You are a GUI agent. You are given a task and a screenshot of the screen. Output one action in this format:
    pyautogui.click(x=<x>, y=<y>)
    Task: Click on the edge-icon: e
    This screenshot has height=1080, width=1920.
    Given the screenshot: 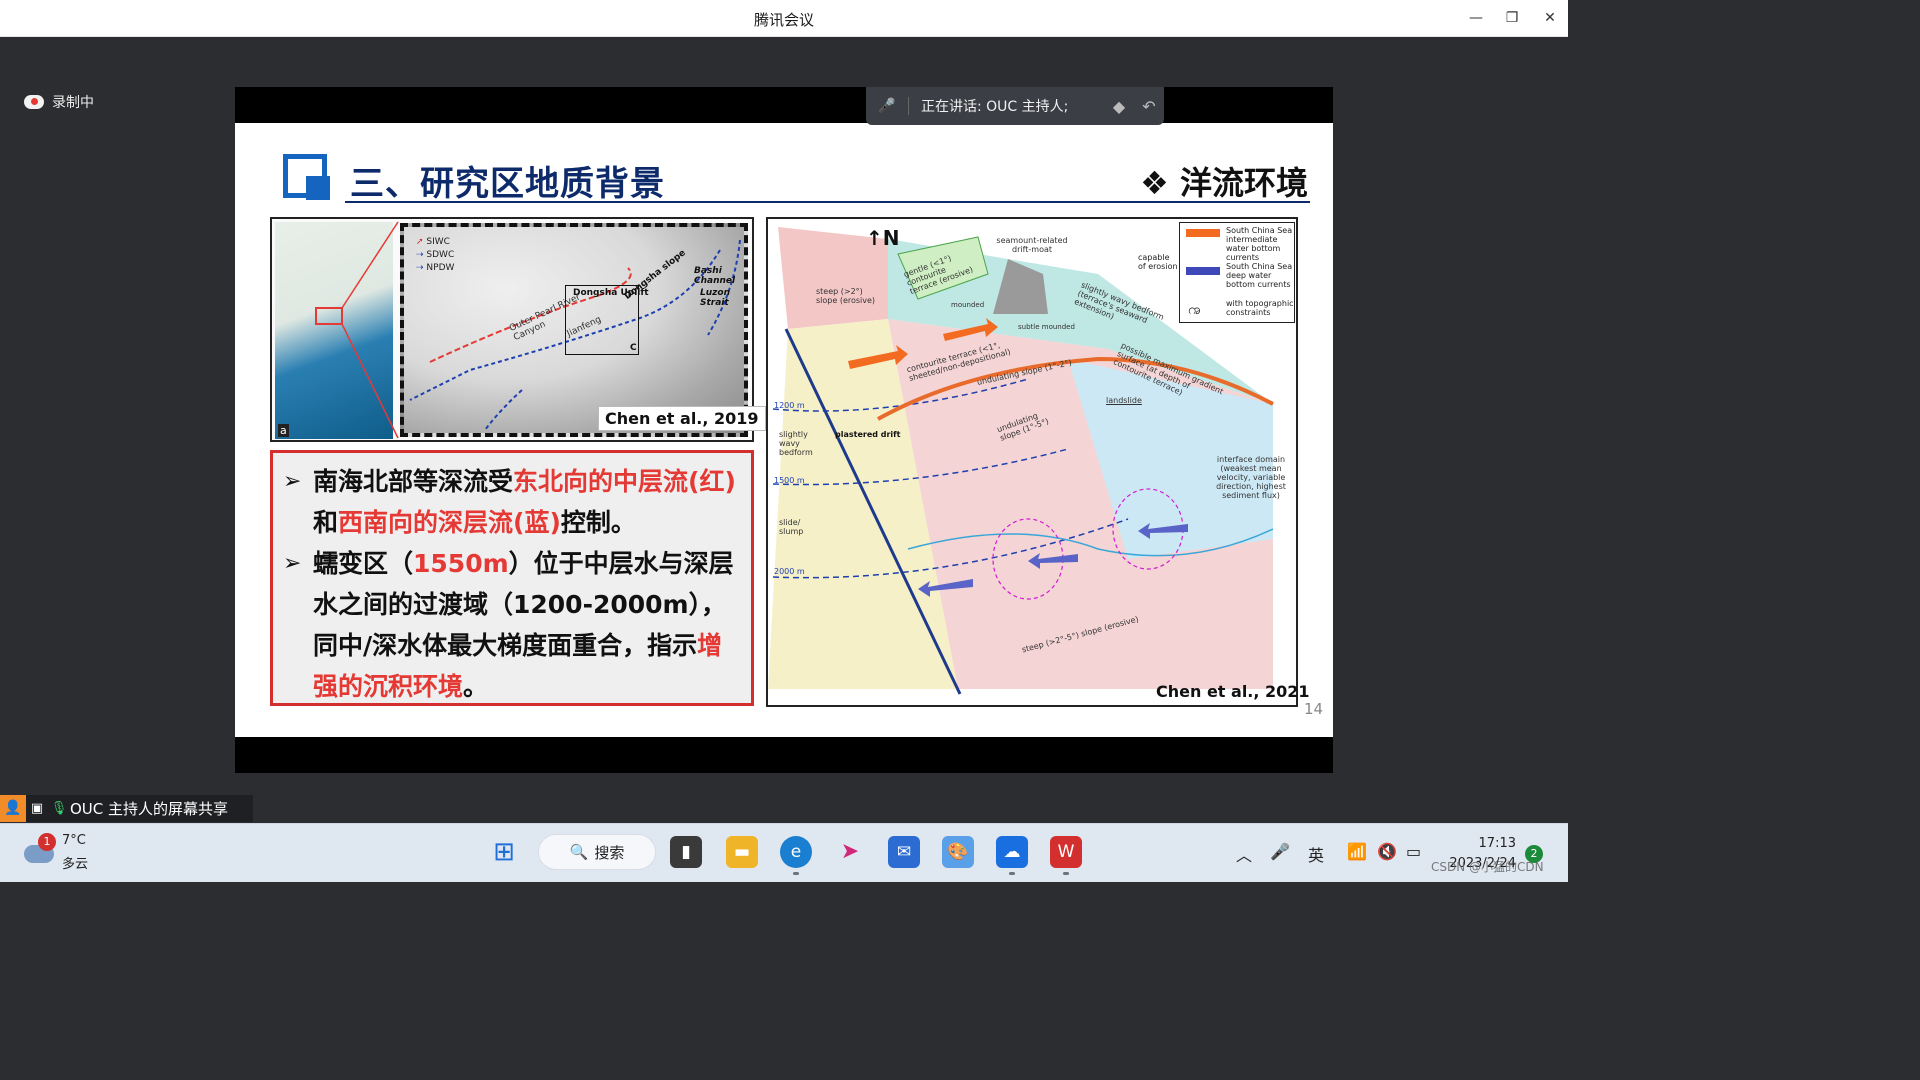 What is the action you would take?
    pyautogui.click(x=796, y=852)
    